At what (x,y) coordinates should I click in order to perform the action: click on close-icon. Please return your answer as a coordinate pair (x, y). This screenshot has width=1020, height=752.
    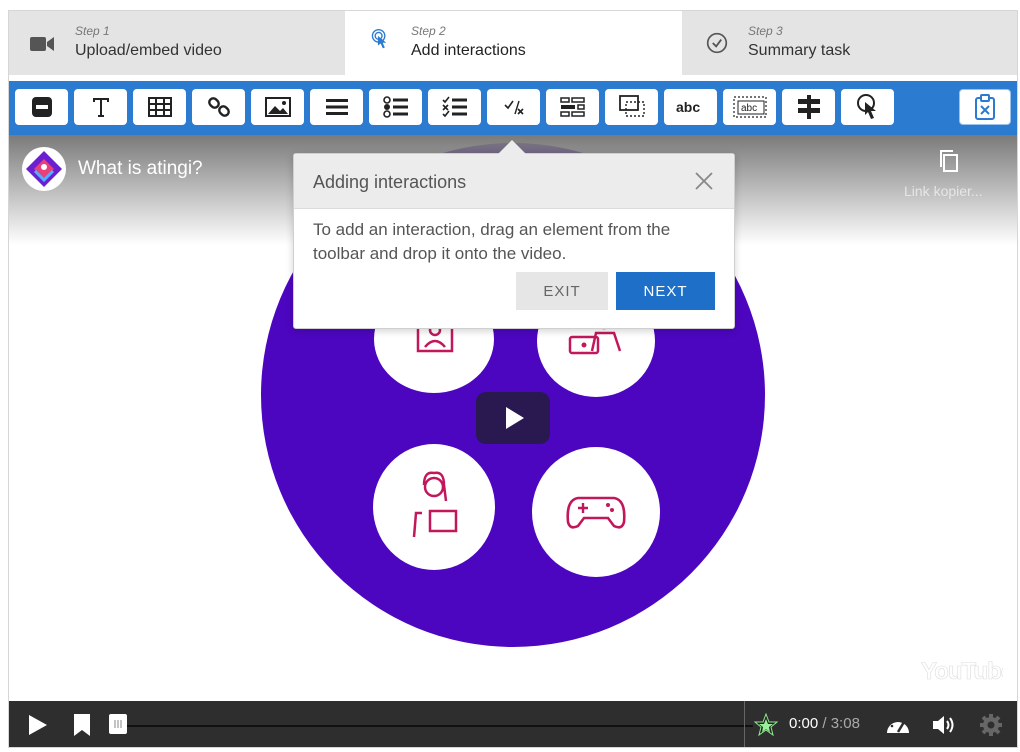
    Looking at the image, I should click on (704, 181).